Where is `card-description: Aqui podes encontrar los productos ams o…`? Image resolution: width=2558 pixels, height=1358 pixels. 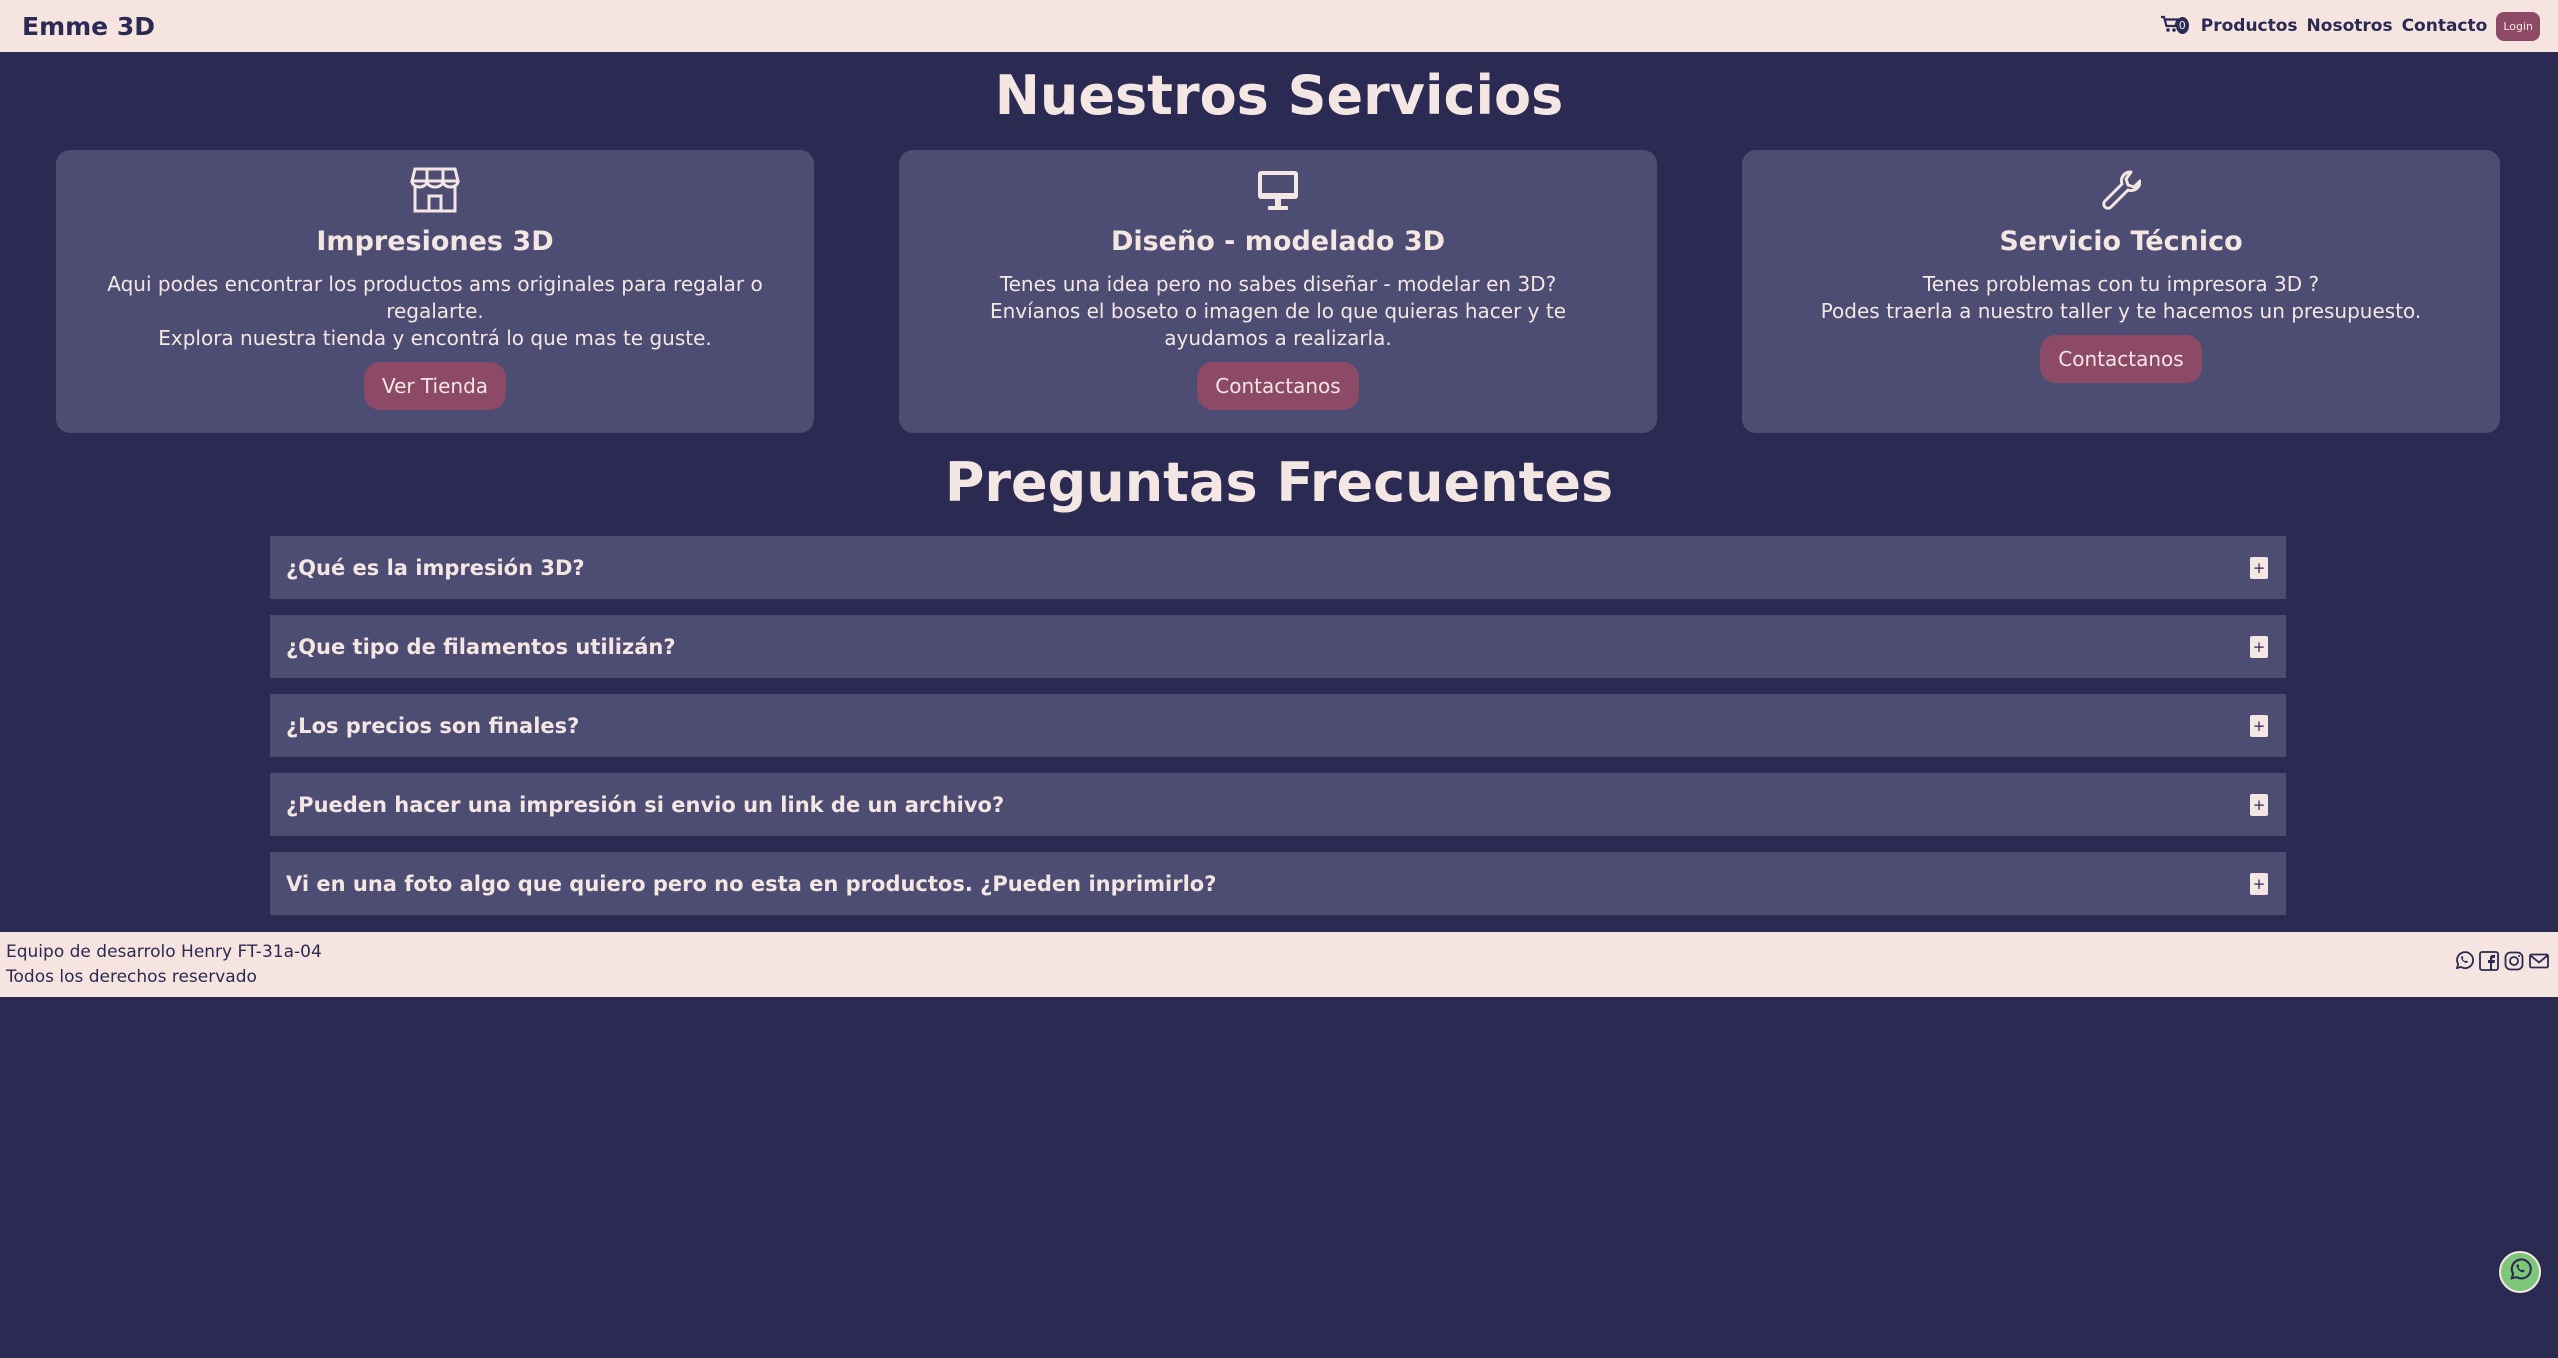
card-description: Aqui podes encontrar los productos ams o… is located at coordinates (435, 311).